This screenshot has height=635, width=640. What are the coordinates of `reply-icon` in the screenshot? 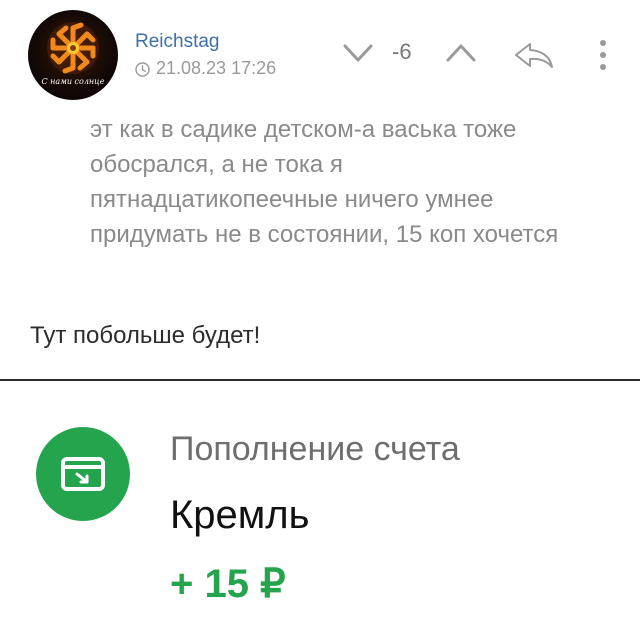 It's located at (534, 55).